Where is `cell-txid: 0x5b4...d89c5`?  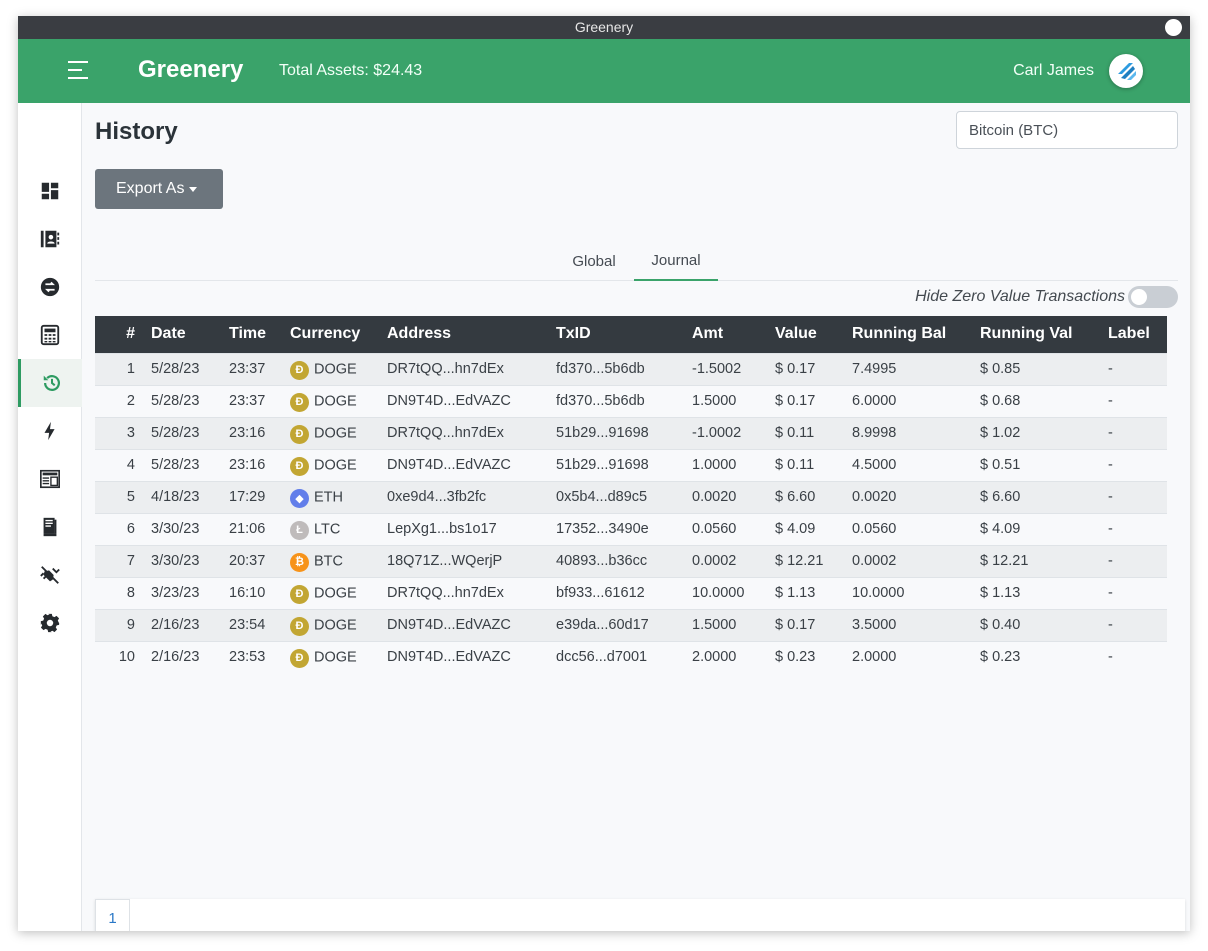 cell-txid: 0x5b4...d89c5 is located at coordinates (616, 496).